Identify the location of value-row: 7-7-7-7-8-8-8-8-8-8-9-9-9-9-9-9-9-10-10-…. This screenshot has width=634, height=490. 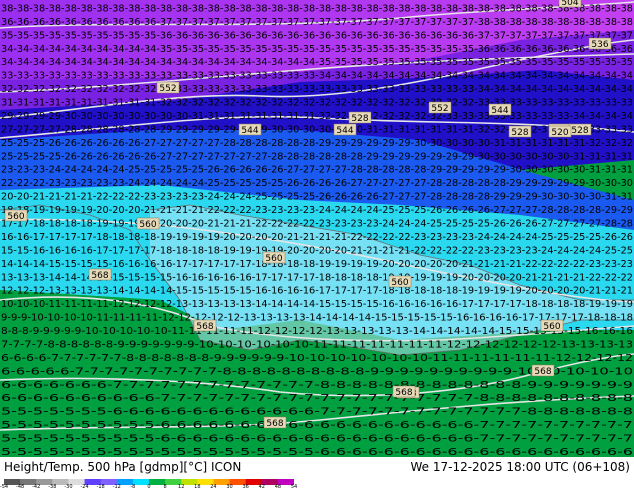
(317, 344).